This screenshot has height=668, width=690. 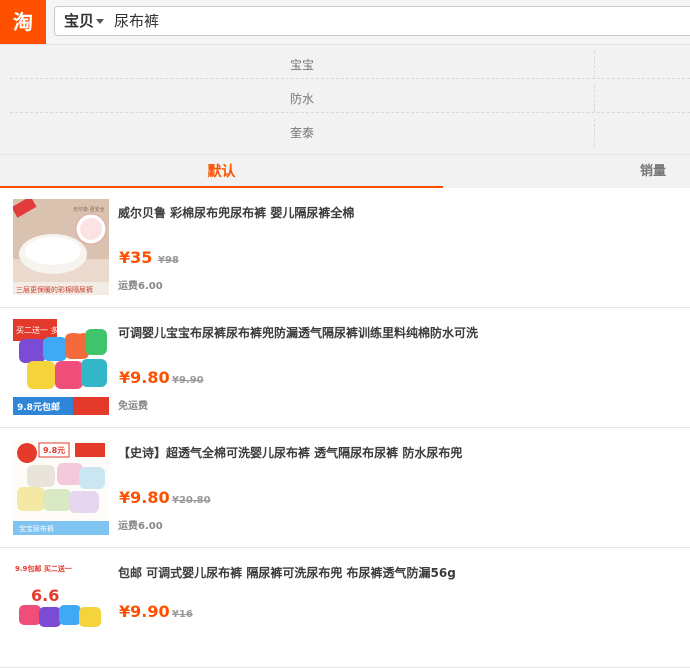 What do you see at coordinates (398, 453) in the screenshot?
I see `product-title: 【史诗】超透气全棉可洗婴儿尿布裤 透气隔尿布尿裤 防水尿布兜` at bounding box center [398, 453].